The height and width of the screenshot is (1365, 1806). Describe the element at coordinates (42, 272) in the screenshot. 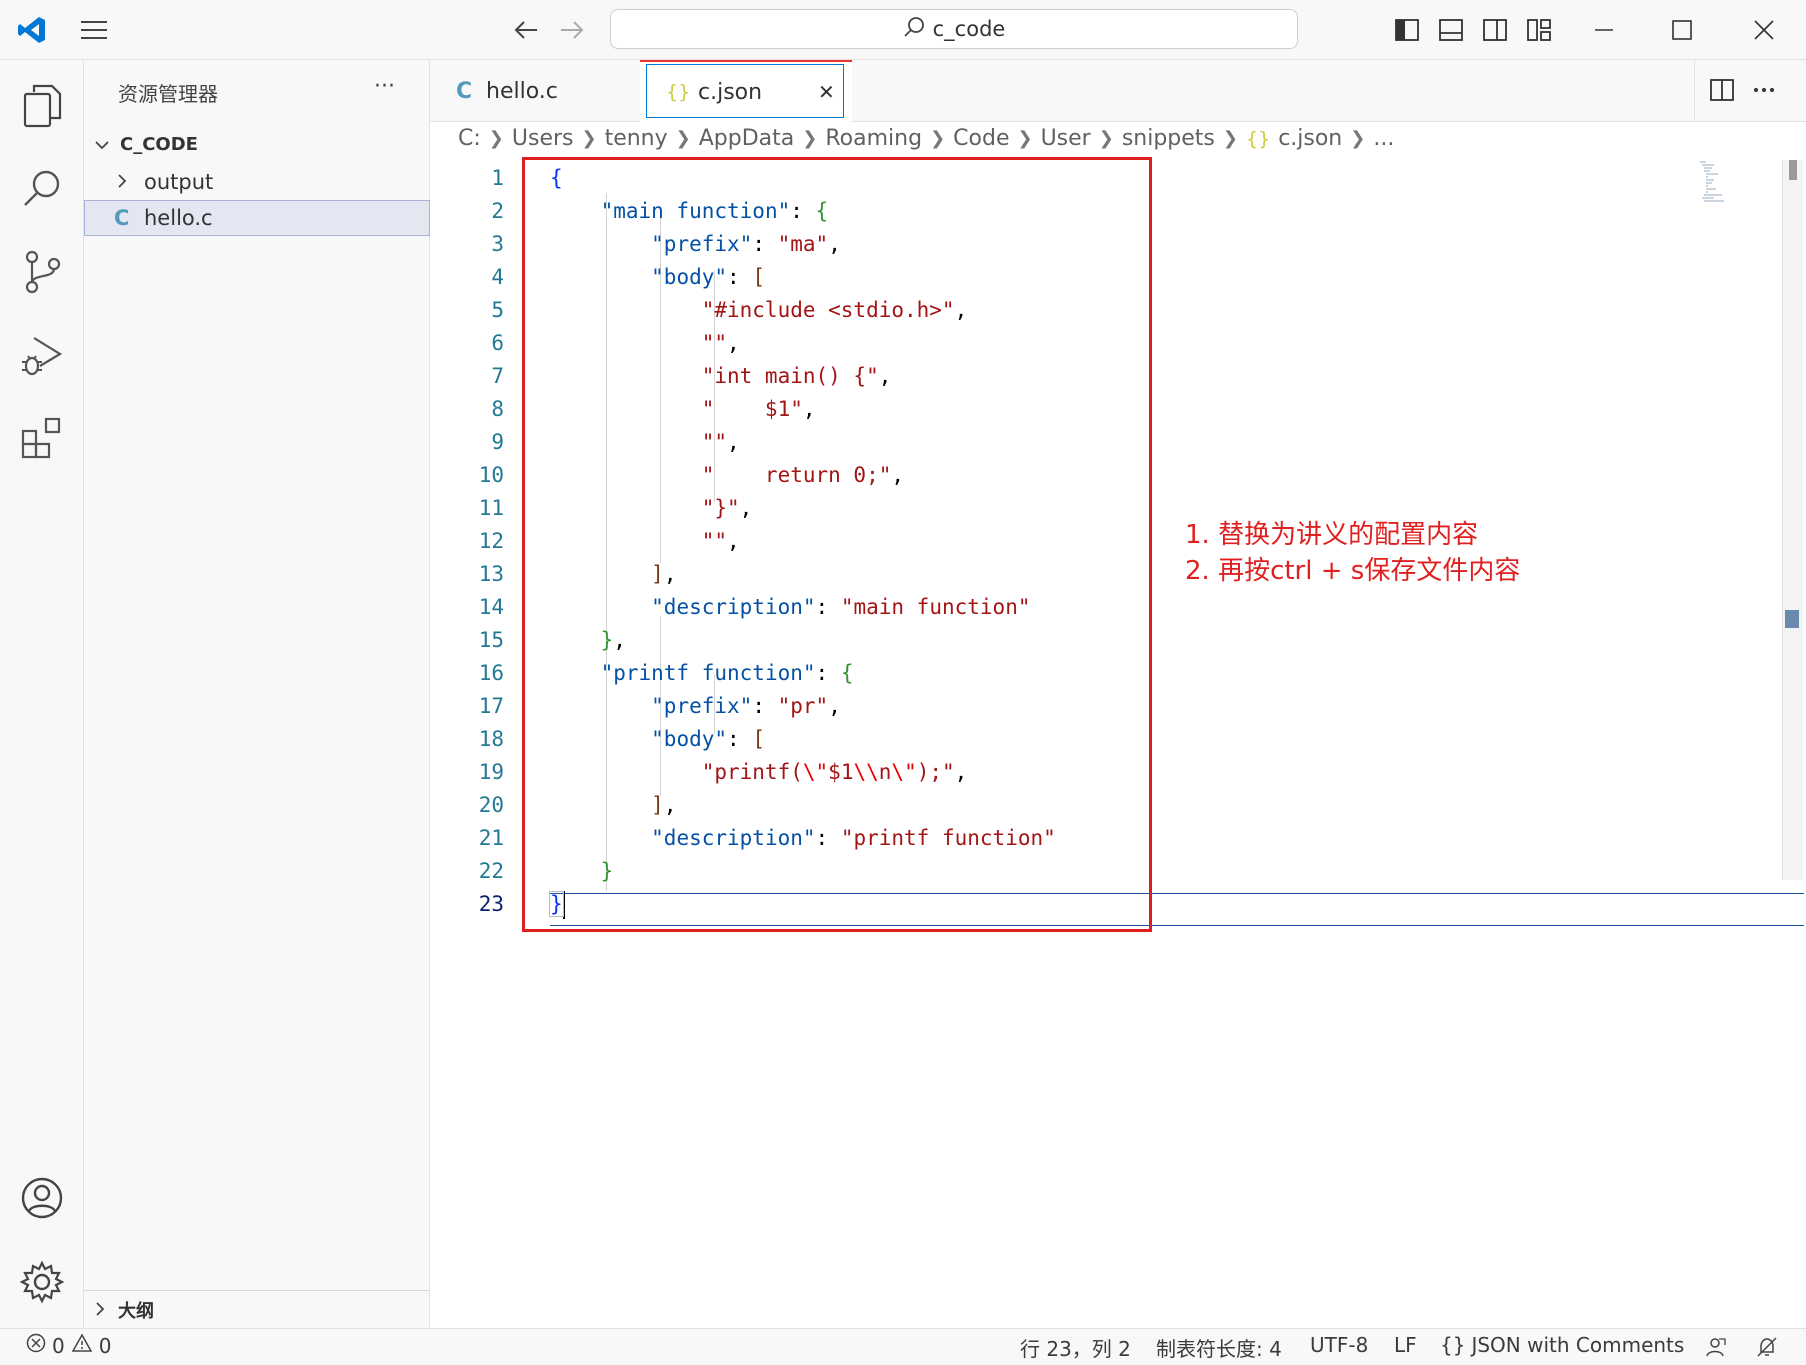

I see `source-control-icon` at that location.